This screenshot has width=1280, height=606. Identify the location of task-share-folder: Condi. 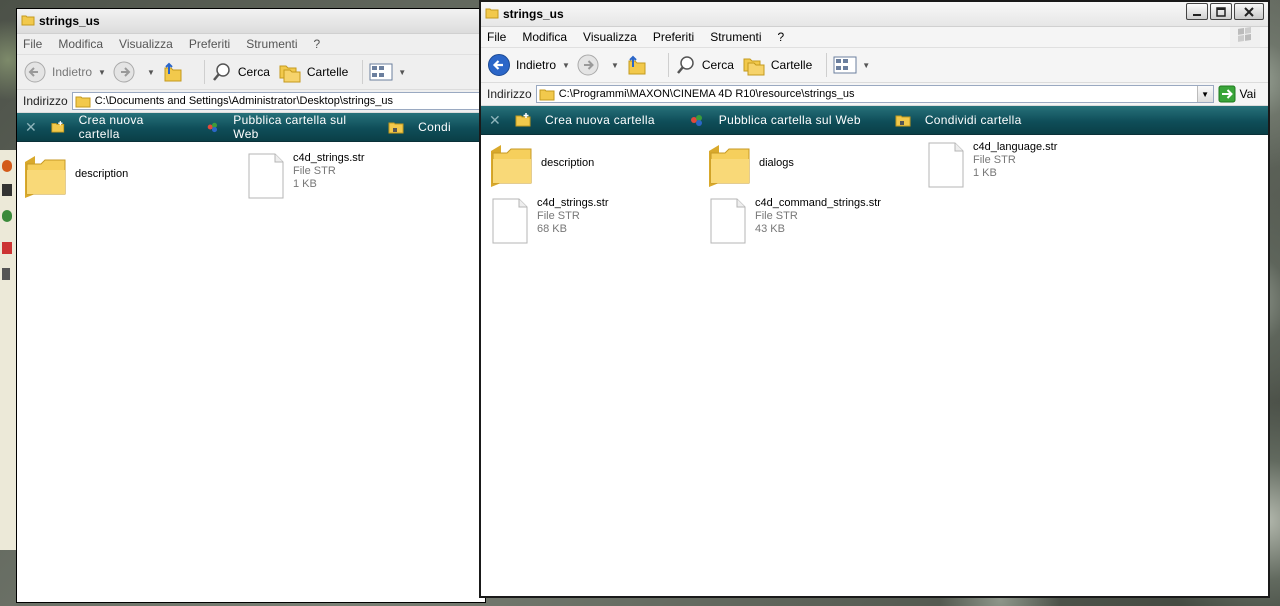
(419, 127).